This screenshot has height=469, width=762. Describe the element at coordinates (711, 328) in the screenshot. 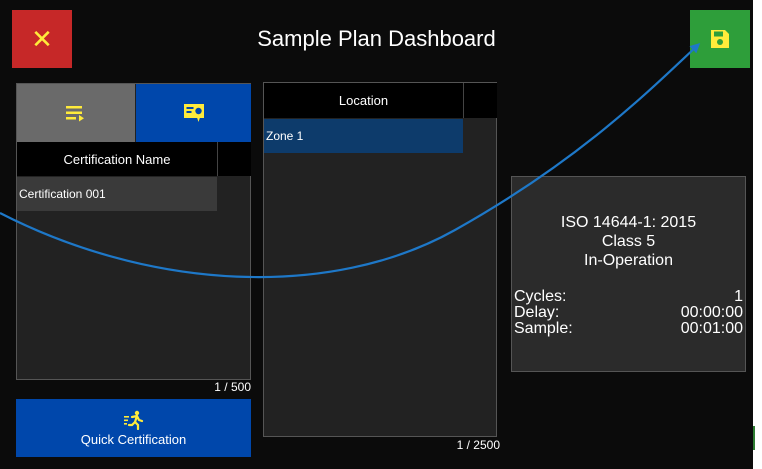

I see `sample-value: 00:01:00` at that location.